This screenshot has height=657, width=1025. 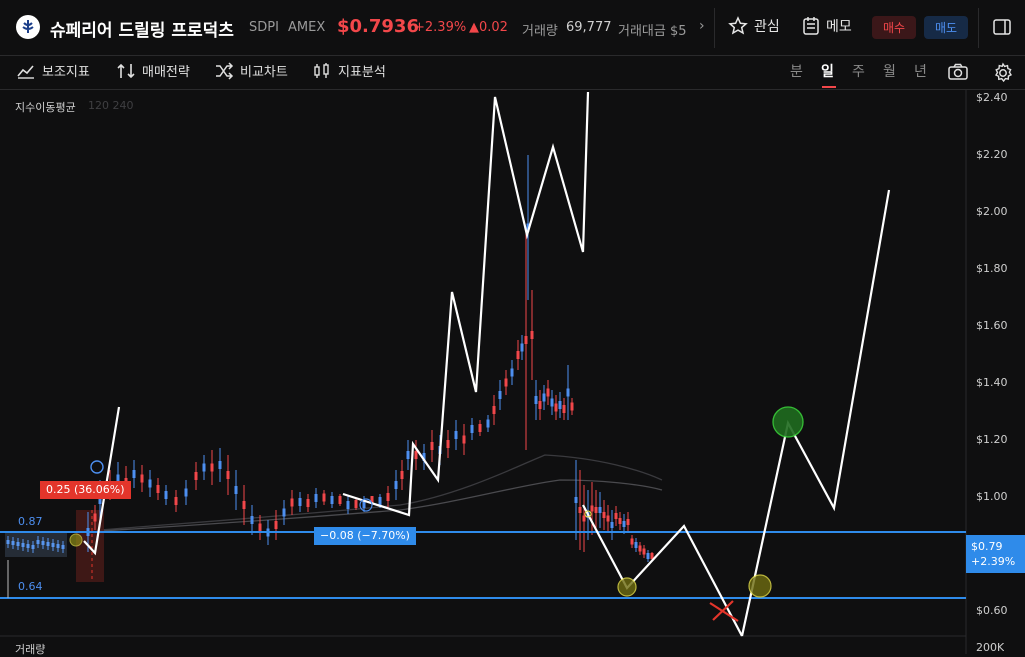 I want to click on compare-chart-button: 비교차트, so click(x=251, y=70).